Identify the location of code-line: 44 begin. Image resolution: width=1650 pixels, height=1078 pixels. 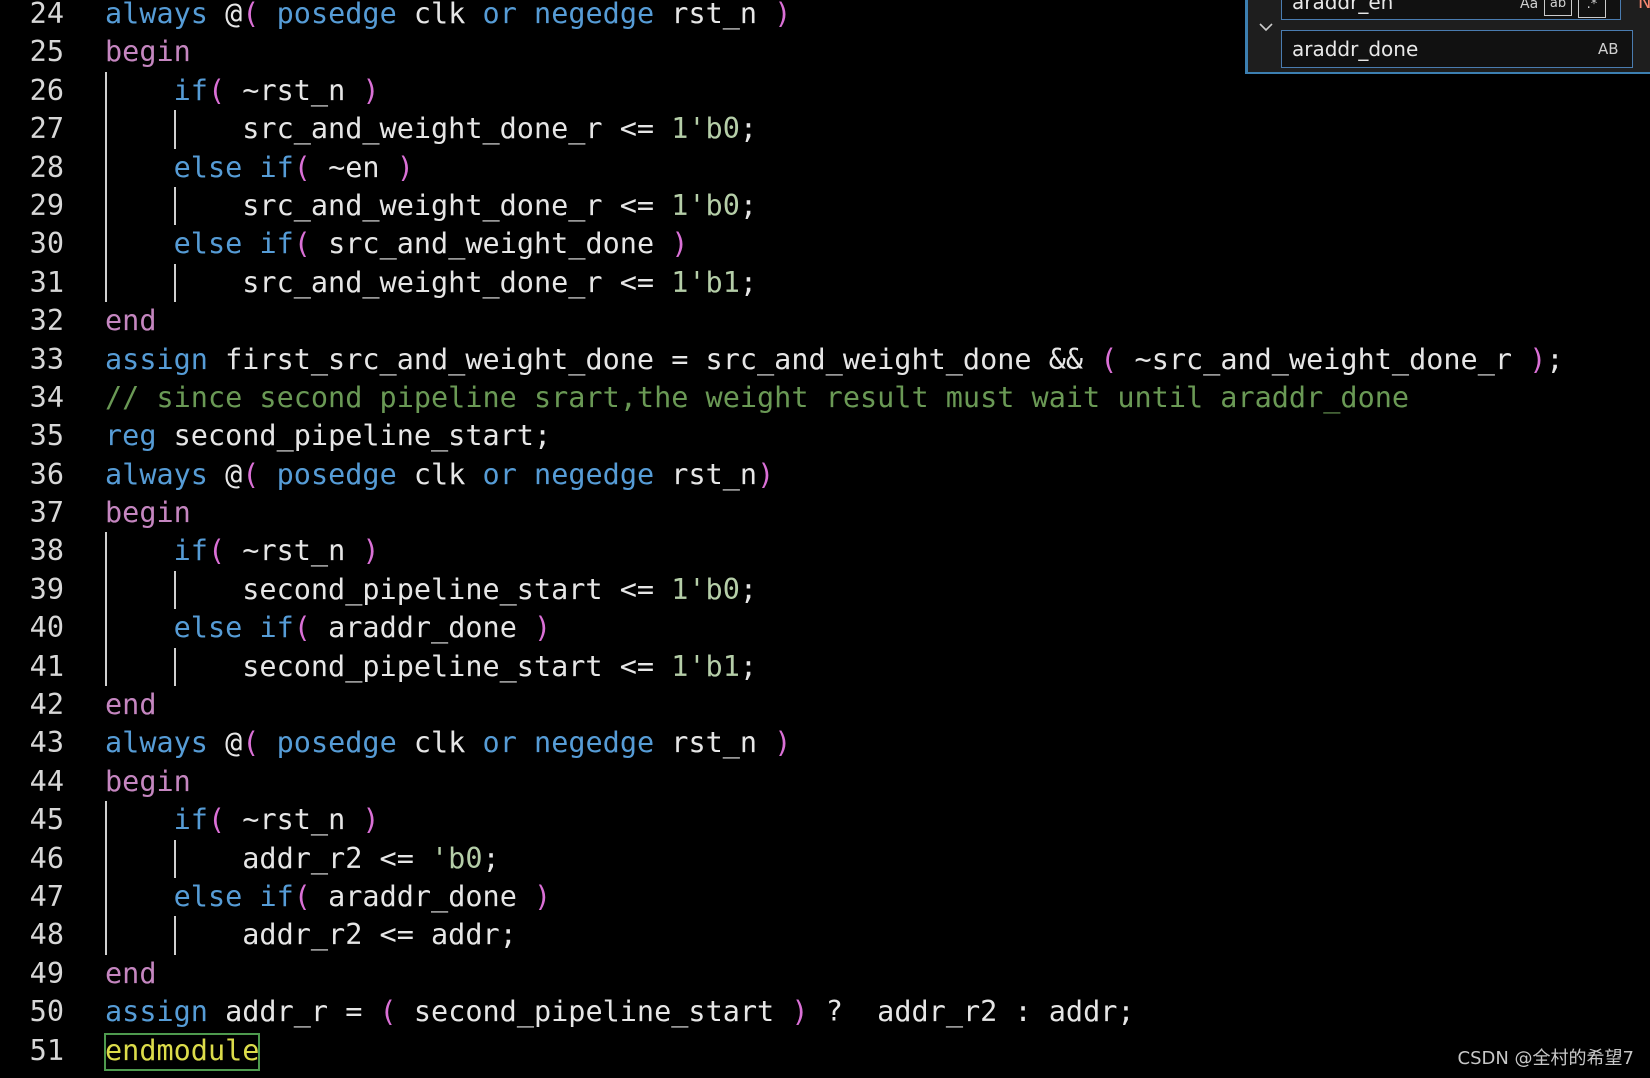
(825, 782).